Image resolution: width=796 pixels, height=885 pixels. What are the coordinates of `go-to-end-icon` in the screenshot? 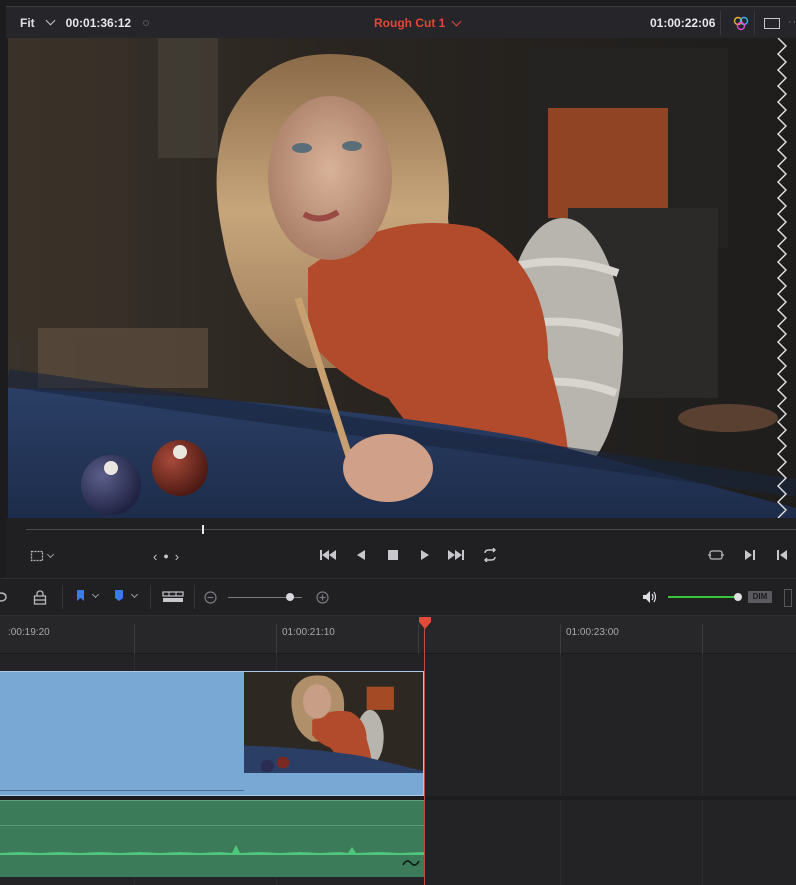 It's located at (456, 555).